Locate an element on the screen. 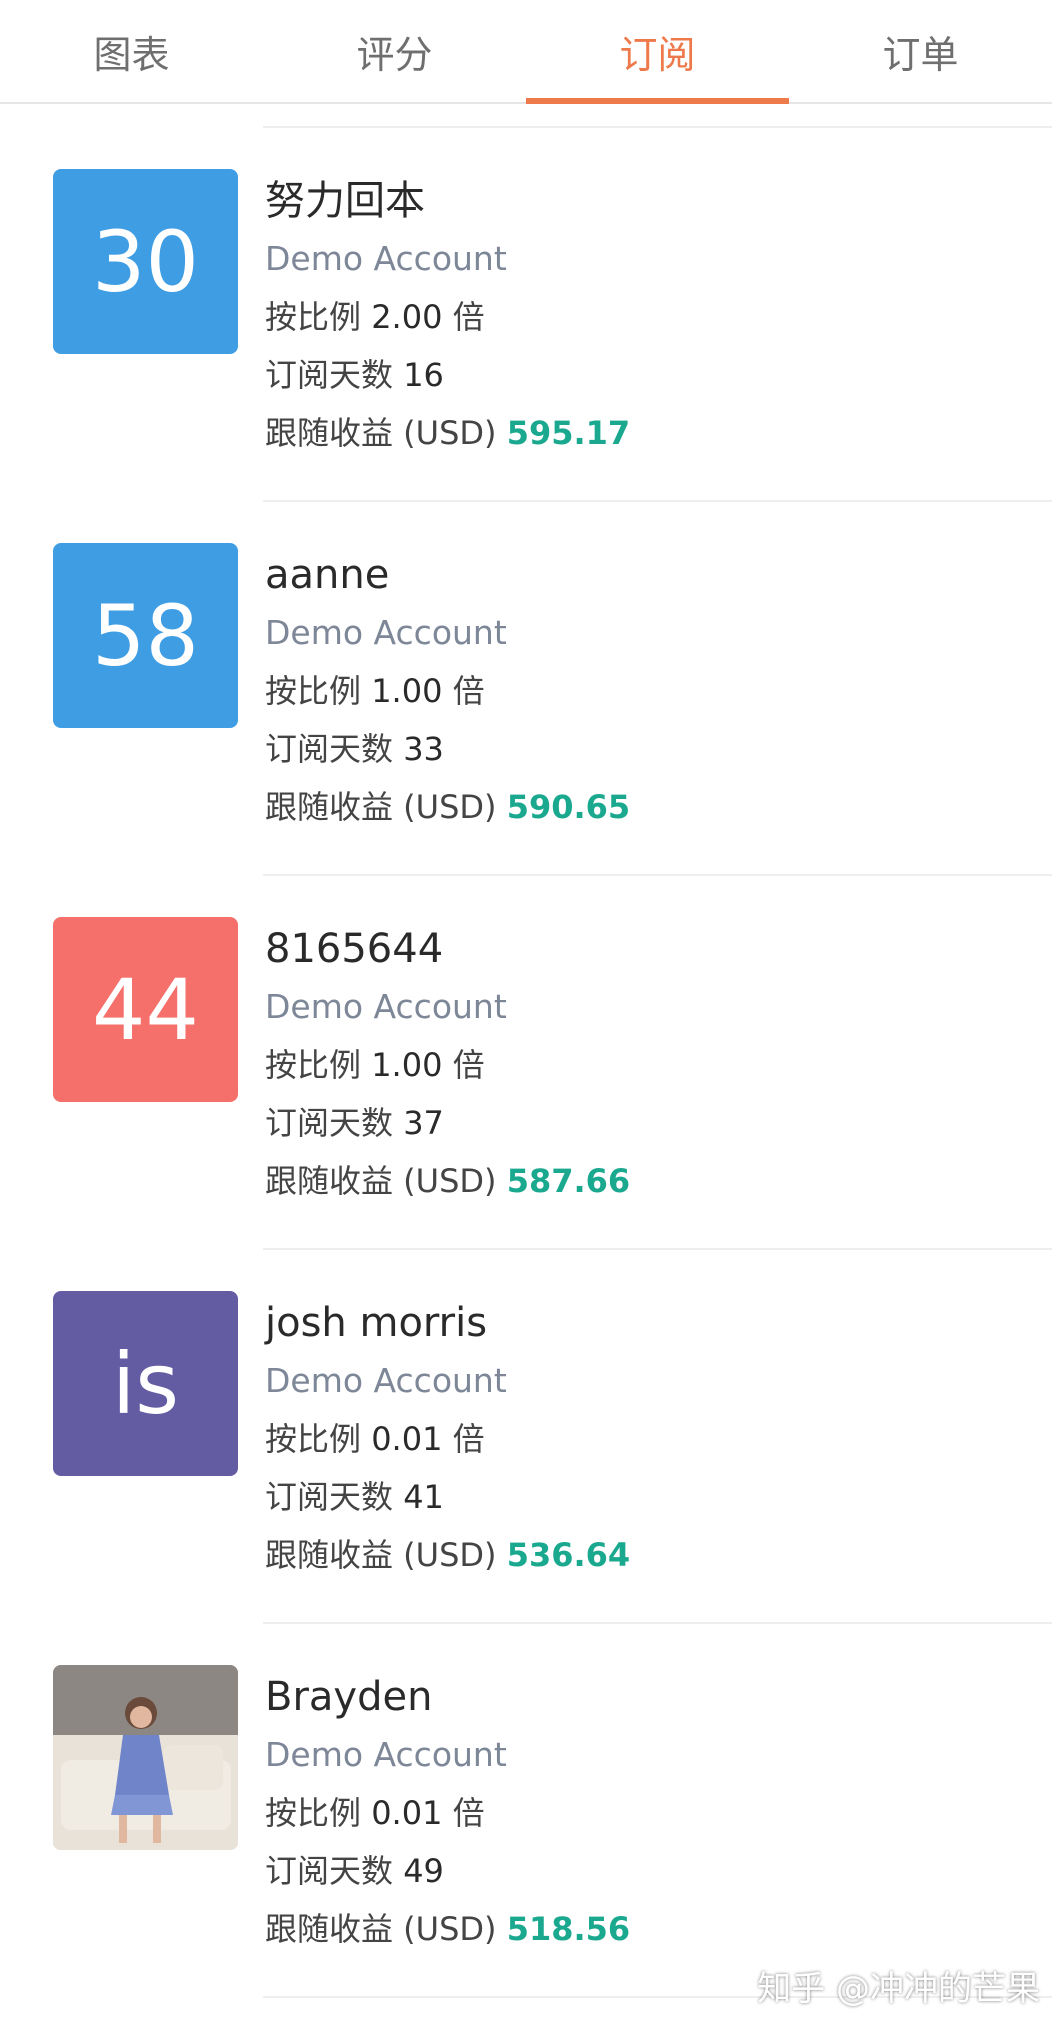 This screenshot has width=1052, height=2024. profit-row: 跟随收益 (USD) 536.64 is located at coordinates (448, 1555).